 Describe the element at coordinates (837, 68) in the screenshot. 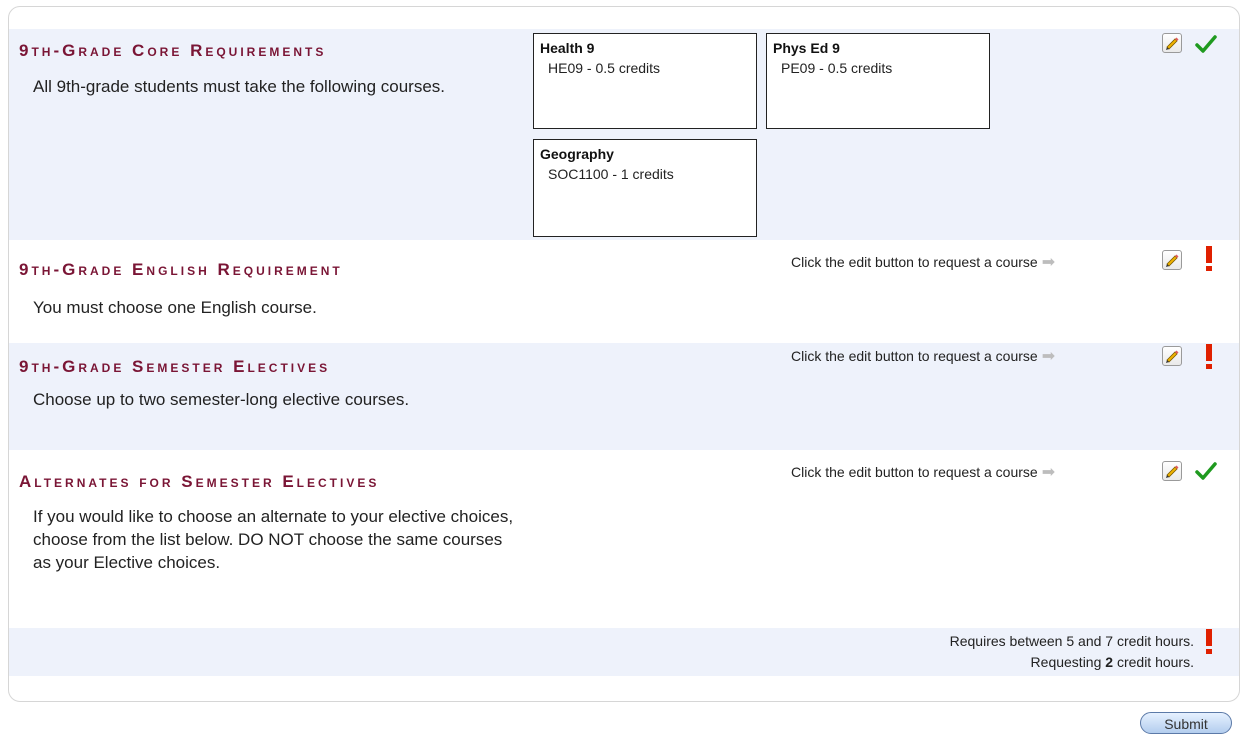

I see `course-code: PE09 - 0.5 credits` at that location.